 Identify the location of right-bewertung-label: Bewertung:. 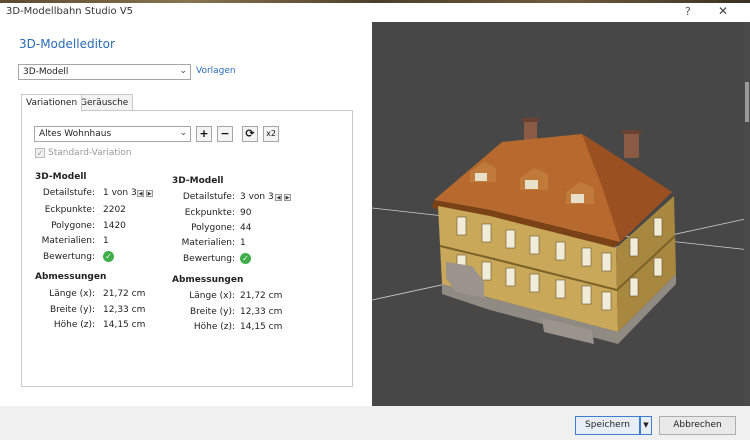
(209, 259).